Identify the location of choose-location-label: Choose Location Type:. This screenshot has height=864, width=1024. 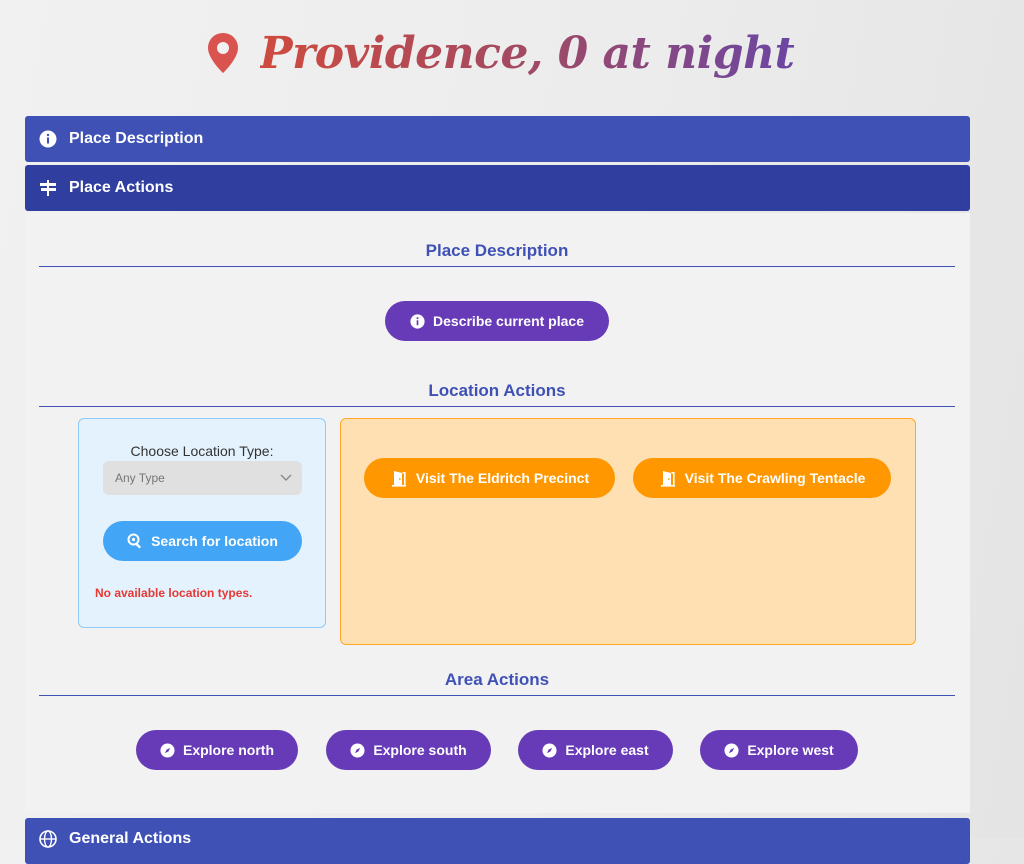
(202, 451).